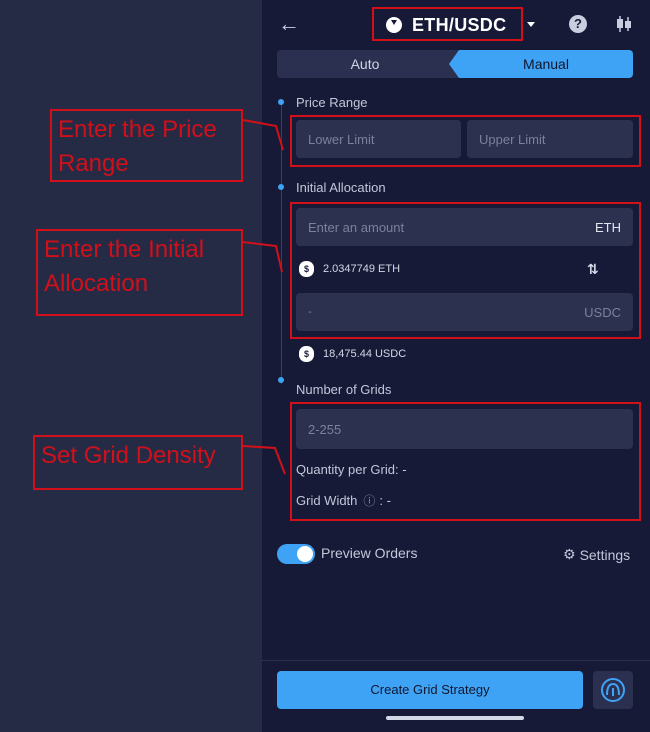 This screenshot has width=650, height=732. Describe the element at coordinates (578, 24) in the screenshot. I see `help-icon: ?` at that location.